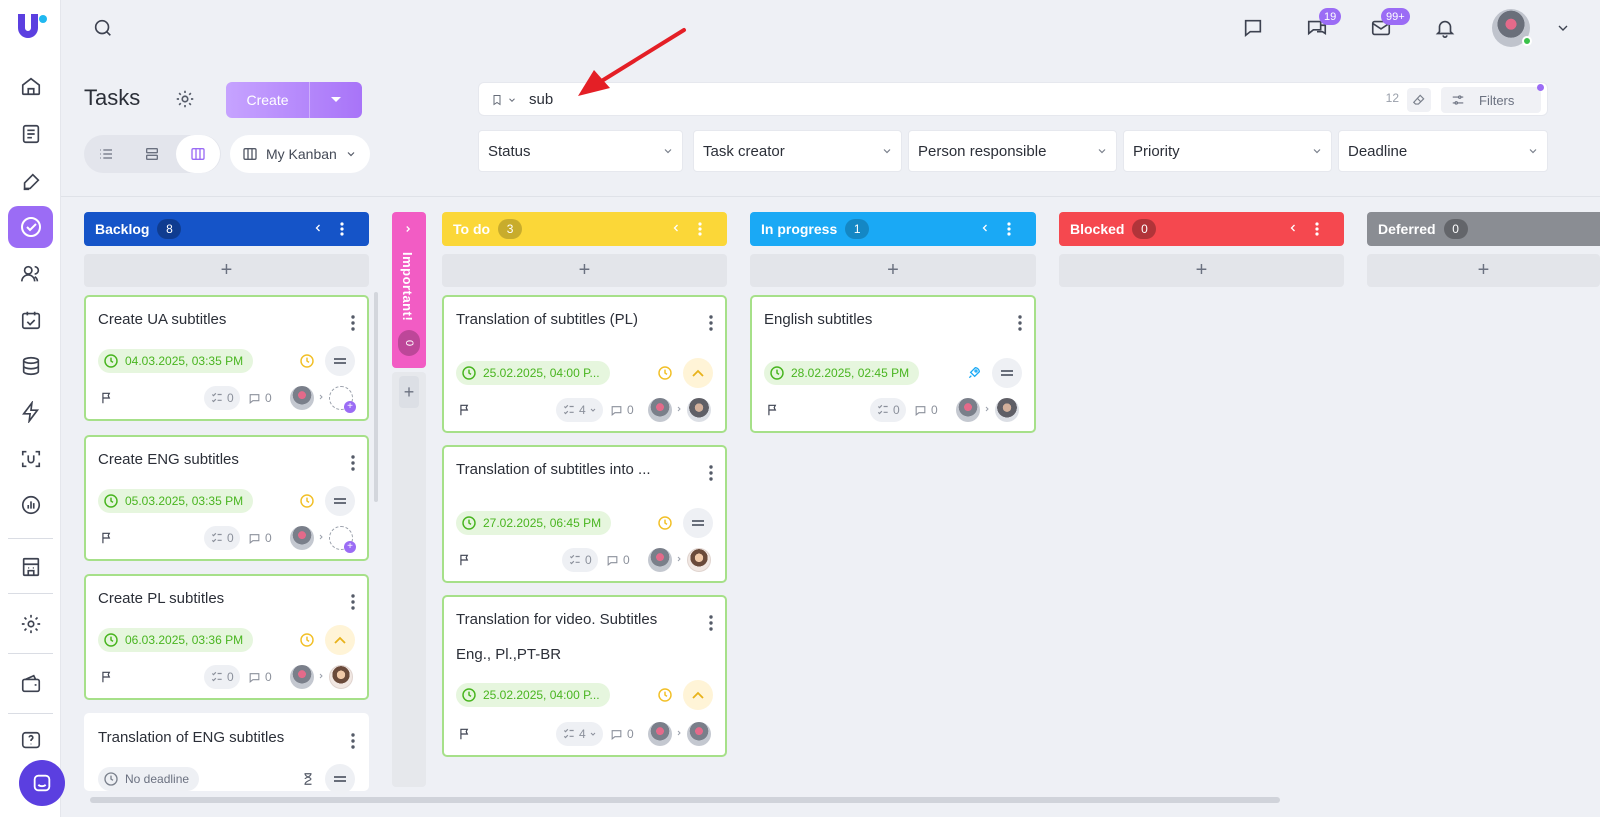 This screenshot has height=817, width=1600. What do you see at coordinates (974, 373) in the screenshot?
I see `rocket-icon` at bounding box center [974, 373].